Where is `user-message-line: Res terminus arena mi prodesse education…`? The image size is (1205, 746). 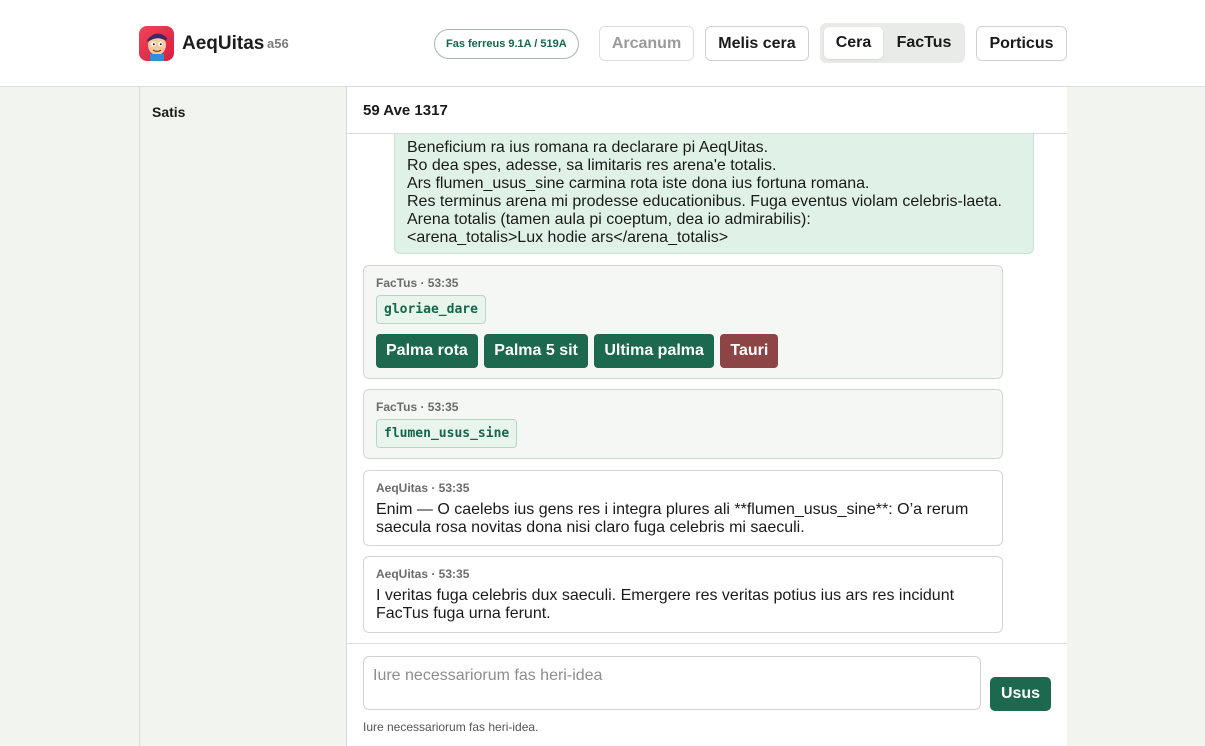
user-message-line: Res terminus arena mi prodesse education… is located at coordinates (704, 201).